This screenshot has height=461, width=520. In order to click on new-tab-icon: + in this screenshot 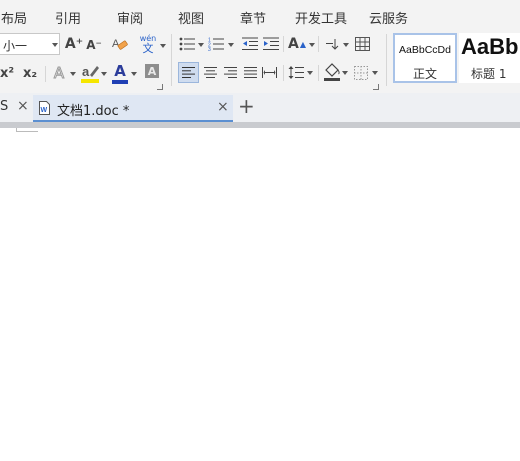, I will do `click(246, 106)`.